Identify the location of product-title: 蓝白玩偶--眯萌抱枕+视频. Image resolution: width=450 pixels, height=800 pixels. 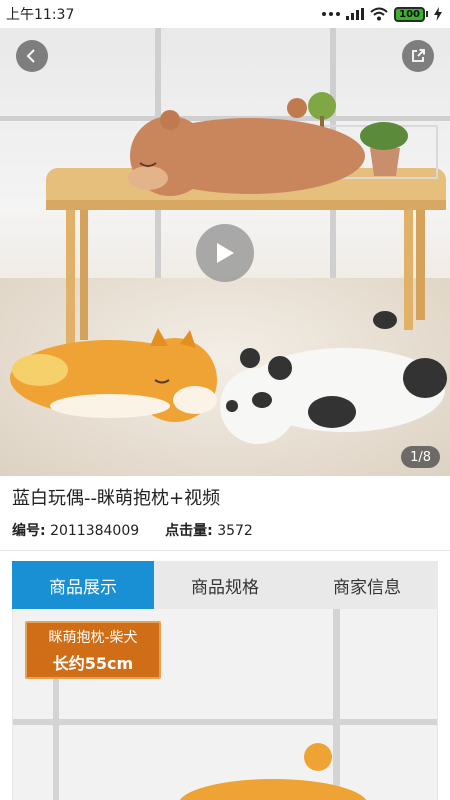
(116, 498).